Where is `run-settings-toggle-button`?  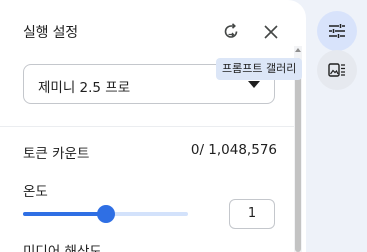 run-settings-toggle-button is located at coordinates (337, 31).